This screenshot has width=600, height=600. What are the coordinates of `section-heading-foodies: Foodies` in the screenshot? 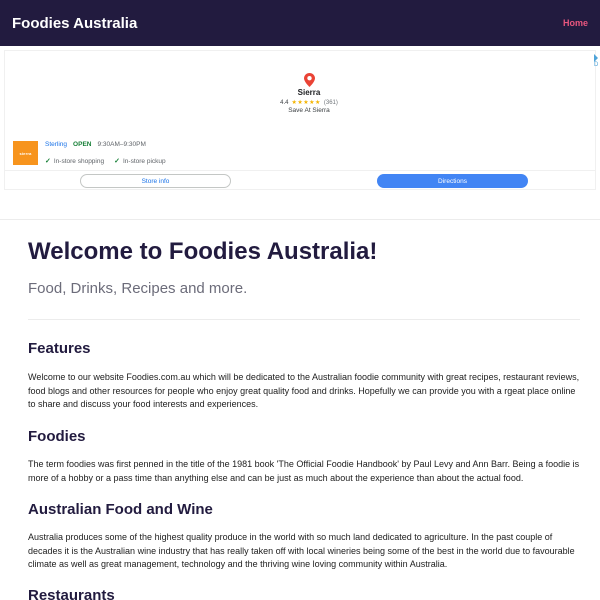 It's located at (57, 436).